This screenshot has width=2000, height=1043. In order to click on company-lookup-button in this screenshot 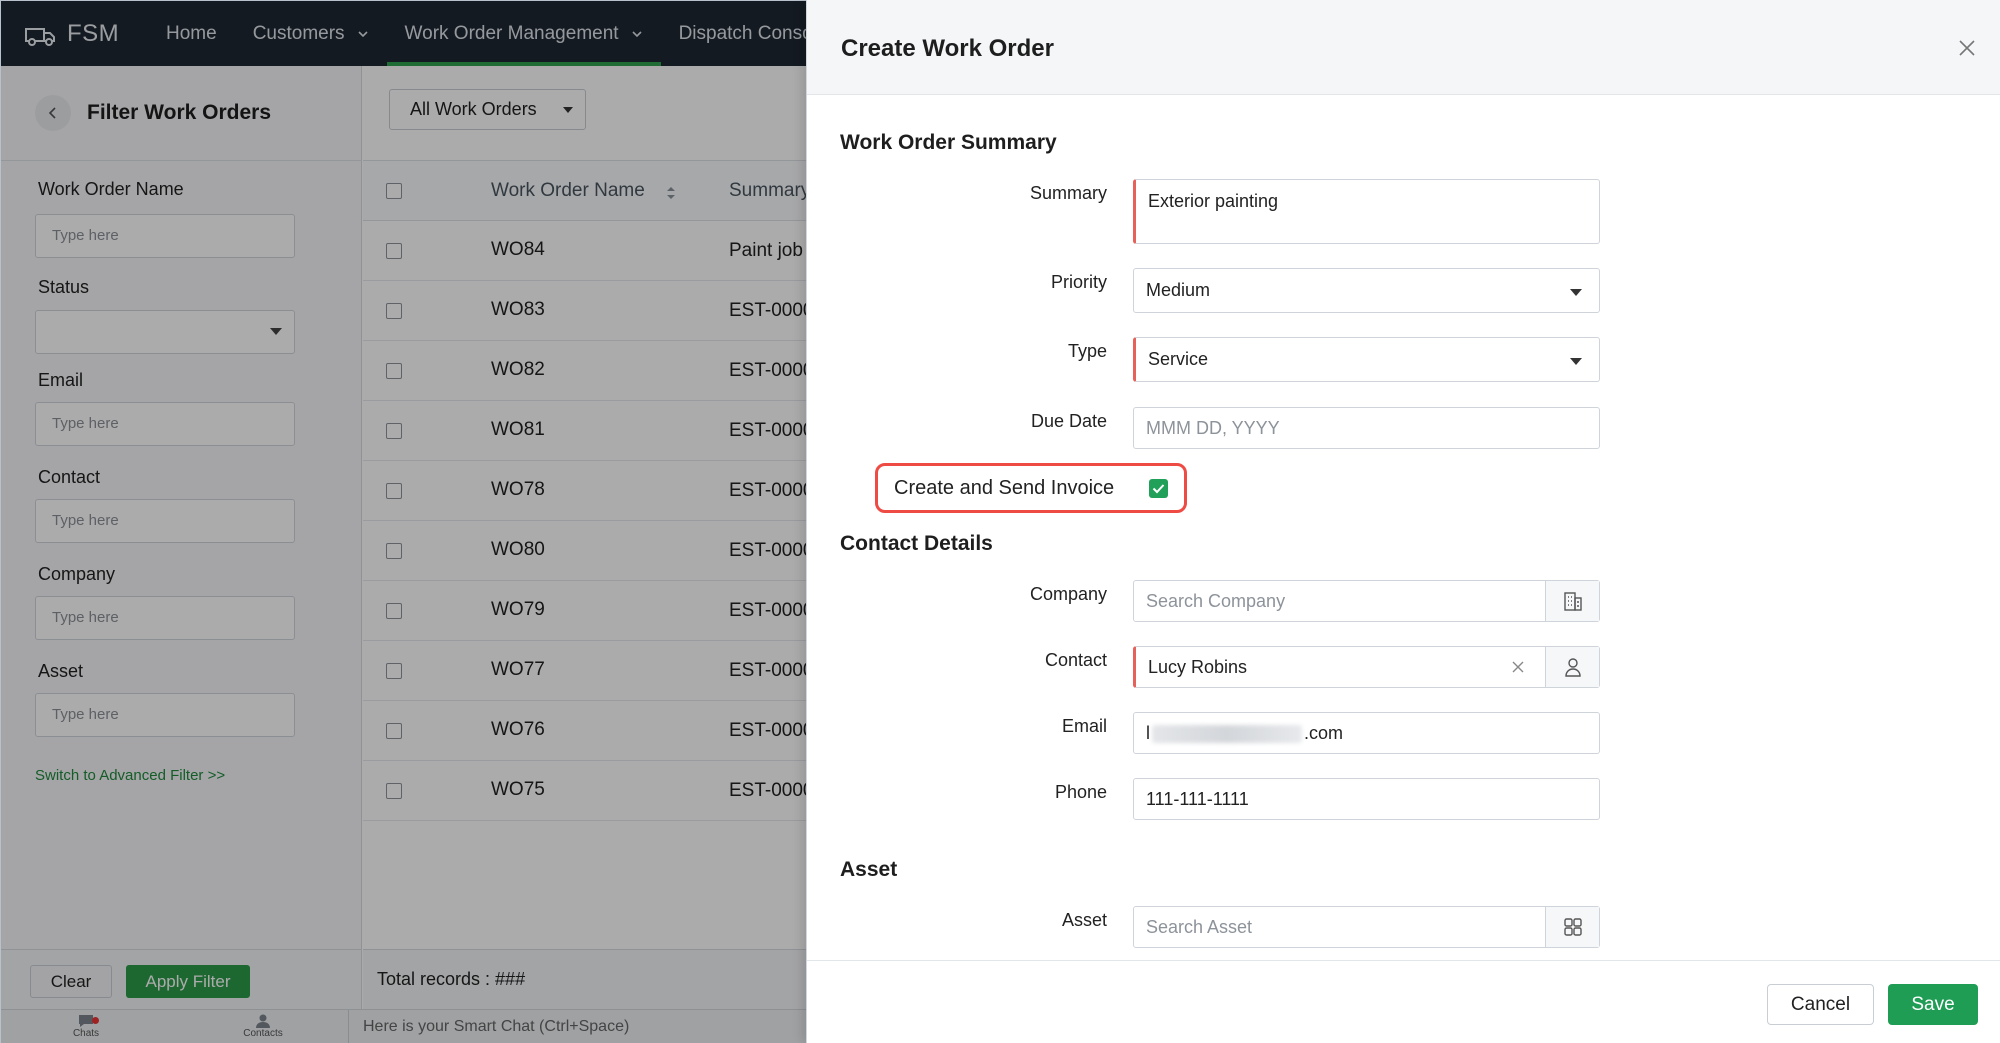, I will do `click(1572, 601)`.